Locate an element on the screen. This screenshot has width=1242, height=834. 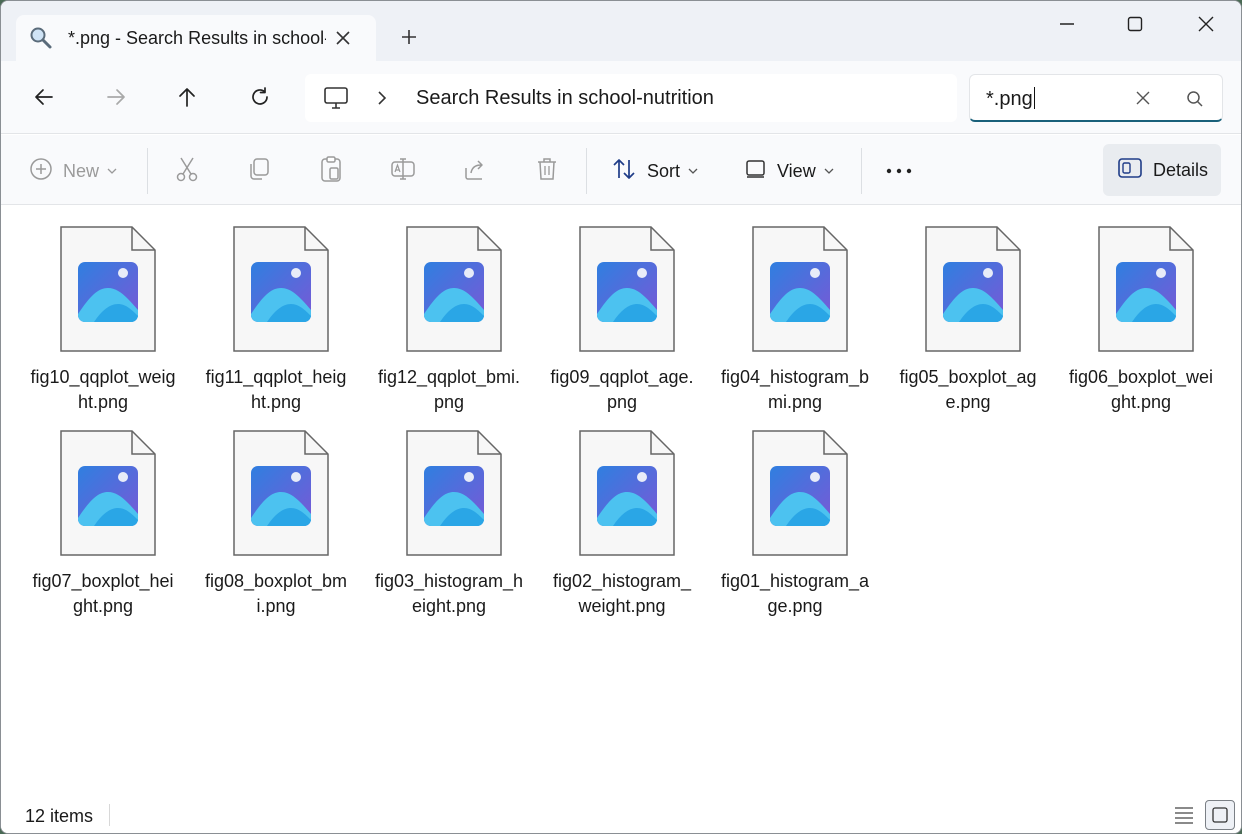
navigation-bar: Search Results in school-nutrition *.png is located at coordinates (621, 97).